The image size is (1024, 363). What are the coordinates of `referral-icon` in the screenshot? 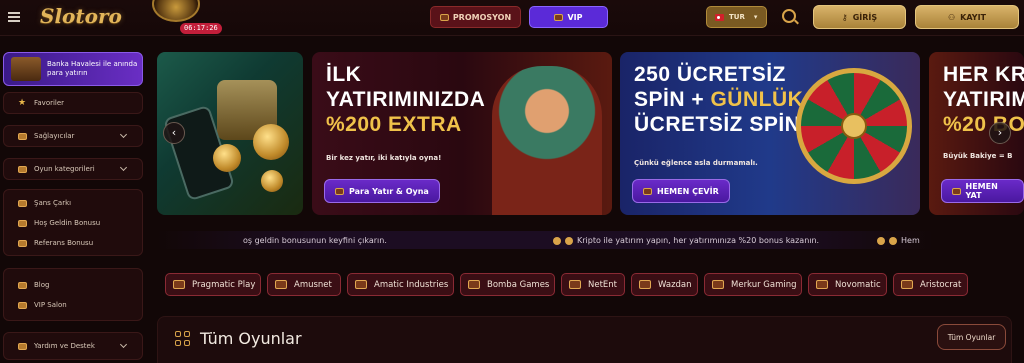 It's located at (22, 243).